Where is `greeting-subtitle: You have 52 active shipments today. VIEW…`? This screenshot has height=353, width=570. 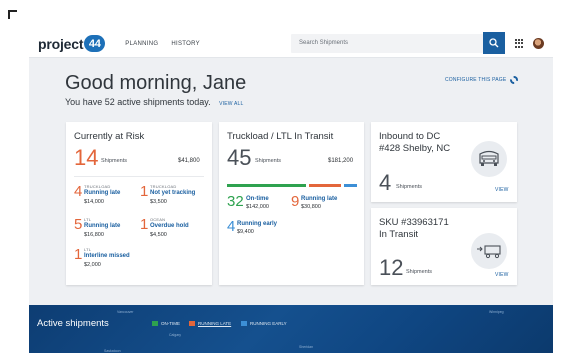
greeting-subtitle: You have 52 active shipments today. VIEW… is located at coordinates (154, 102).